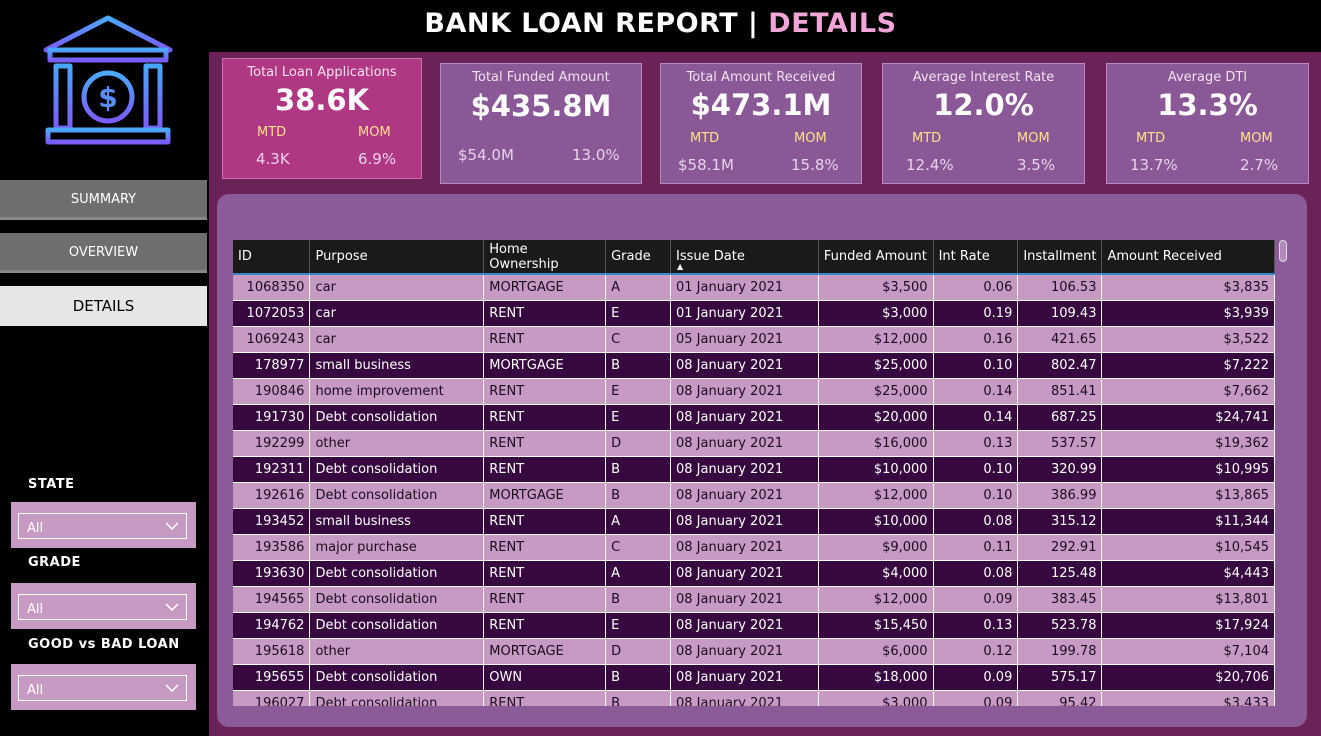 The width and height of the screenshot is (1321, 736). What do you see at coordinates (744, 287) in the screenshot?
I see `table-cell-issue-date: 01 January 2021` at bounding box center [744, 287].